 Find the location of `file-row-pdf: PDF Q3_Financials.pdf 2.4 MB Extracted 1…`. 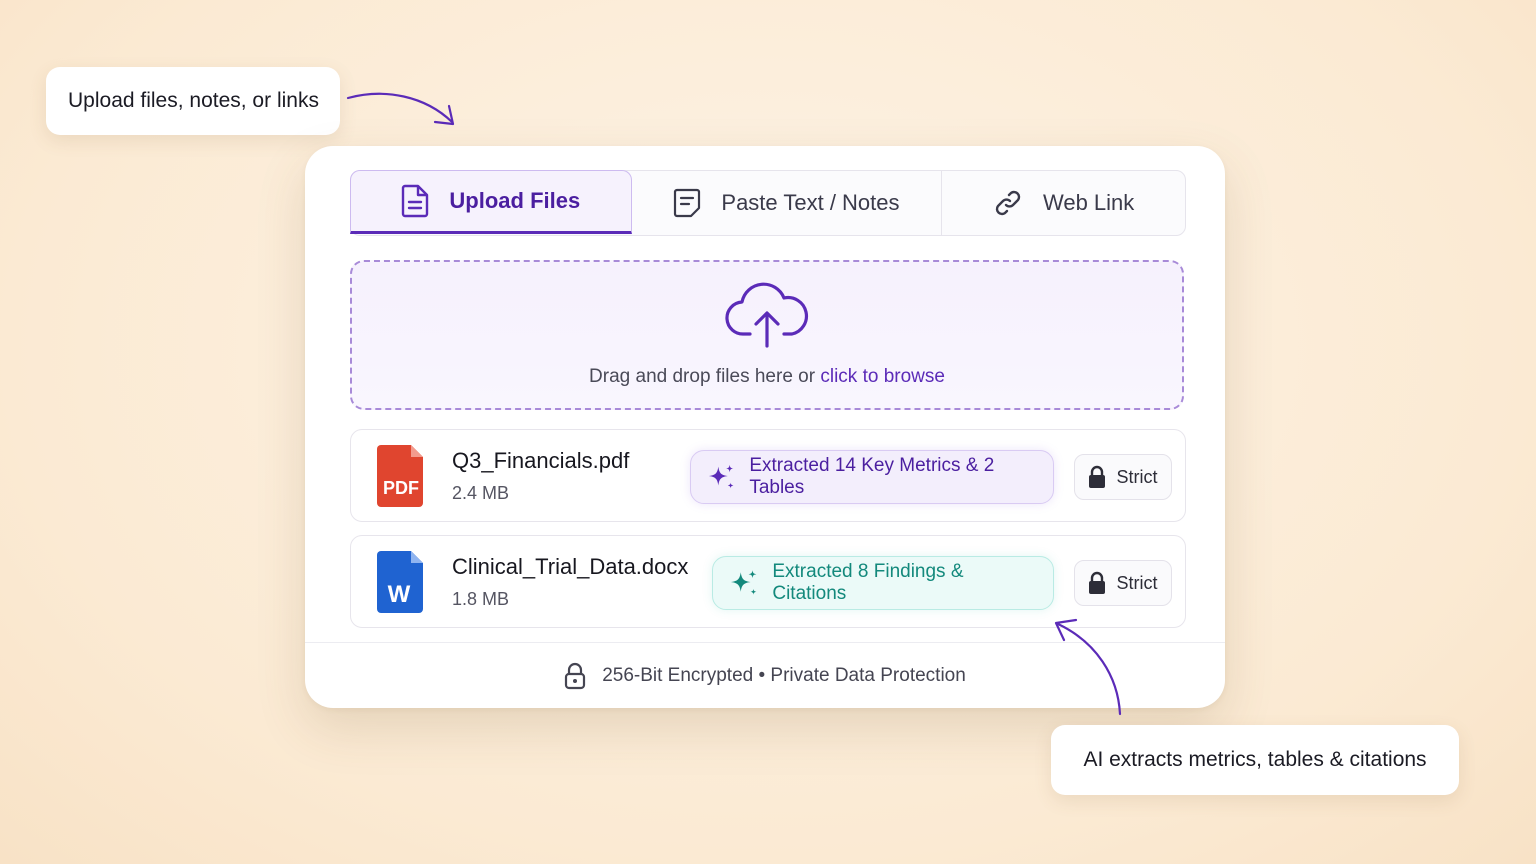

file-row-pdf: PDF Q3_Financials.pdf 2.4 MB Extracted 1… is located at coordinates (768, 475).